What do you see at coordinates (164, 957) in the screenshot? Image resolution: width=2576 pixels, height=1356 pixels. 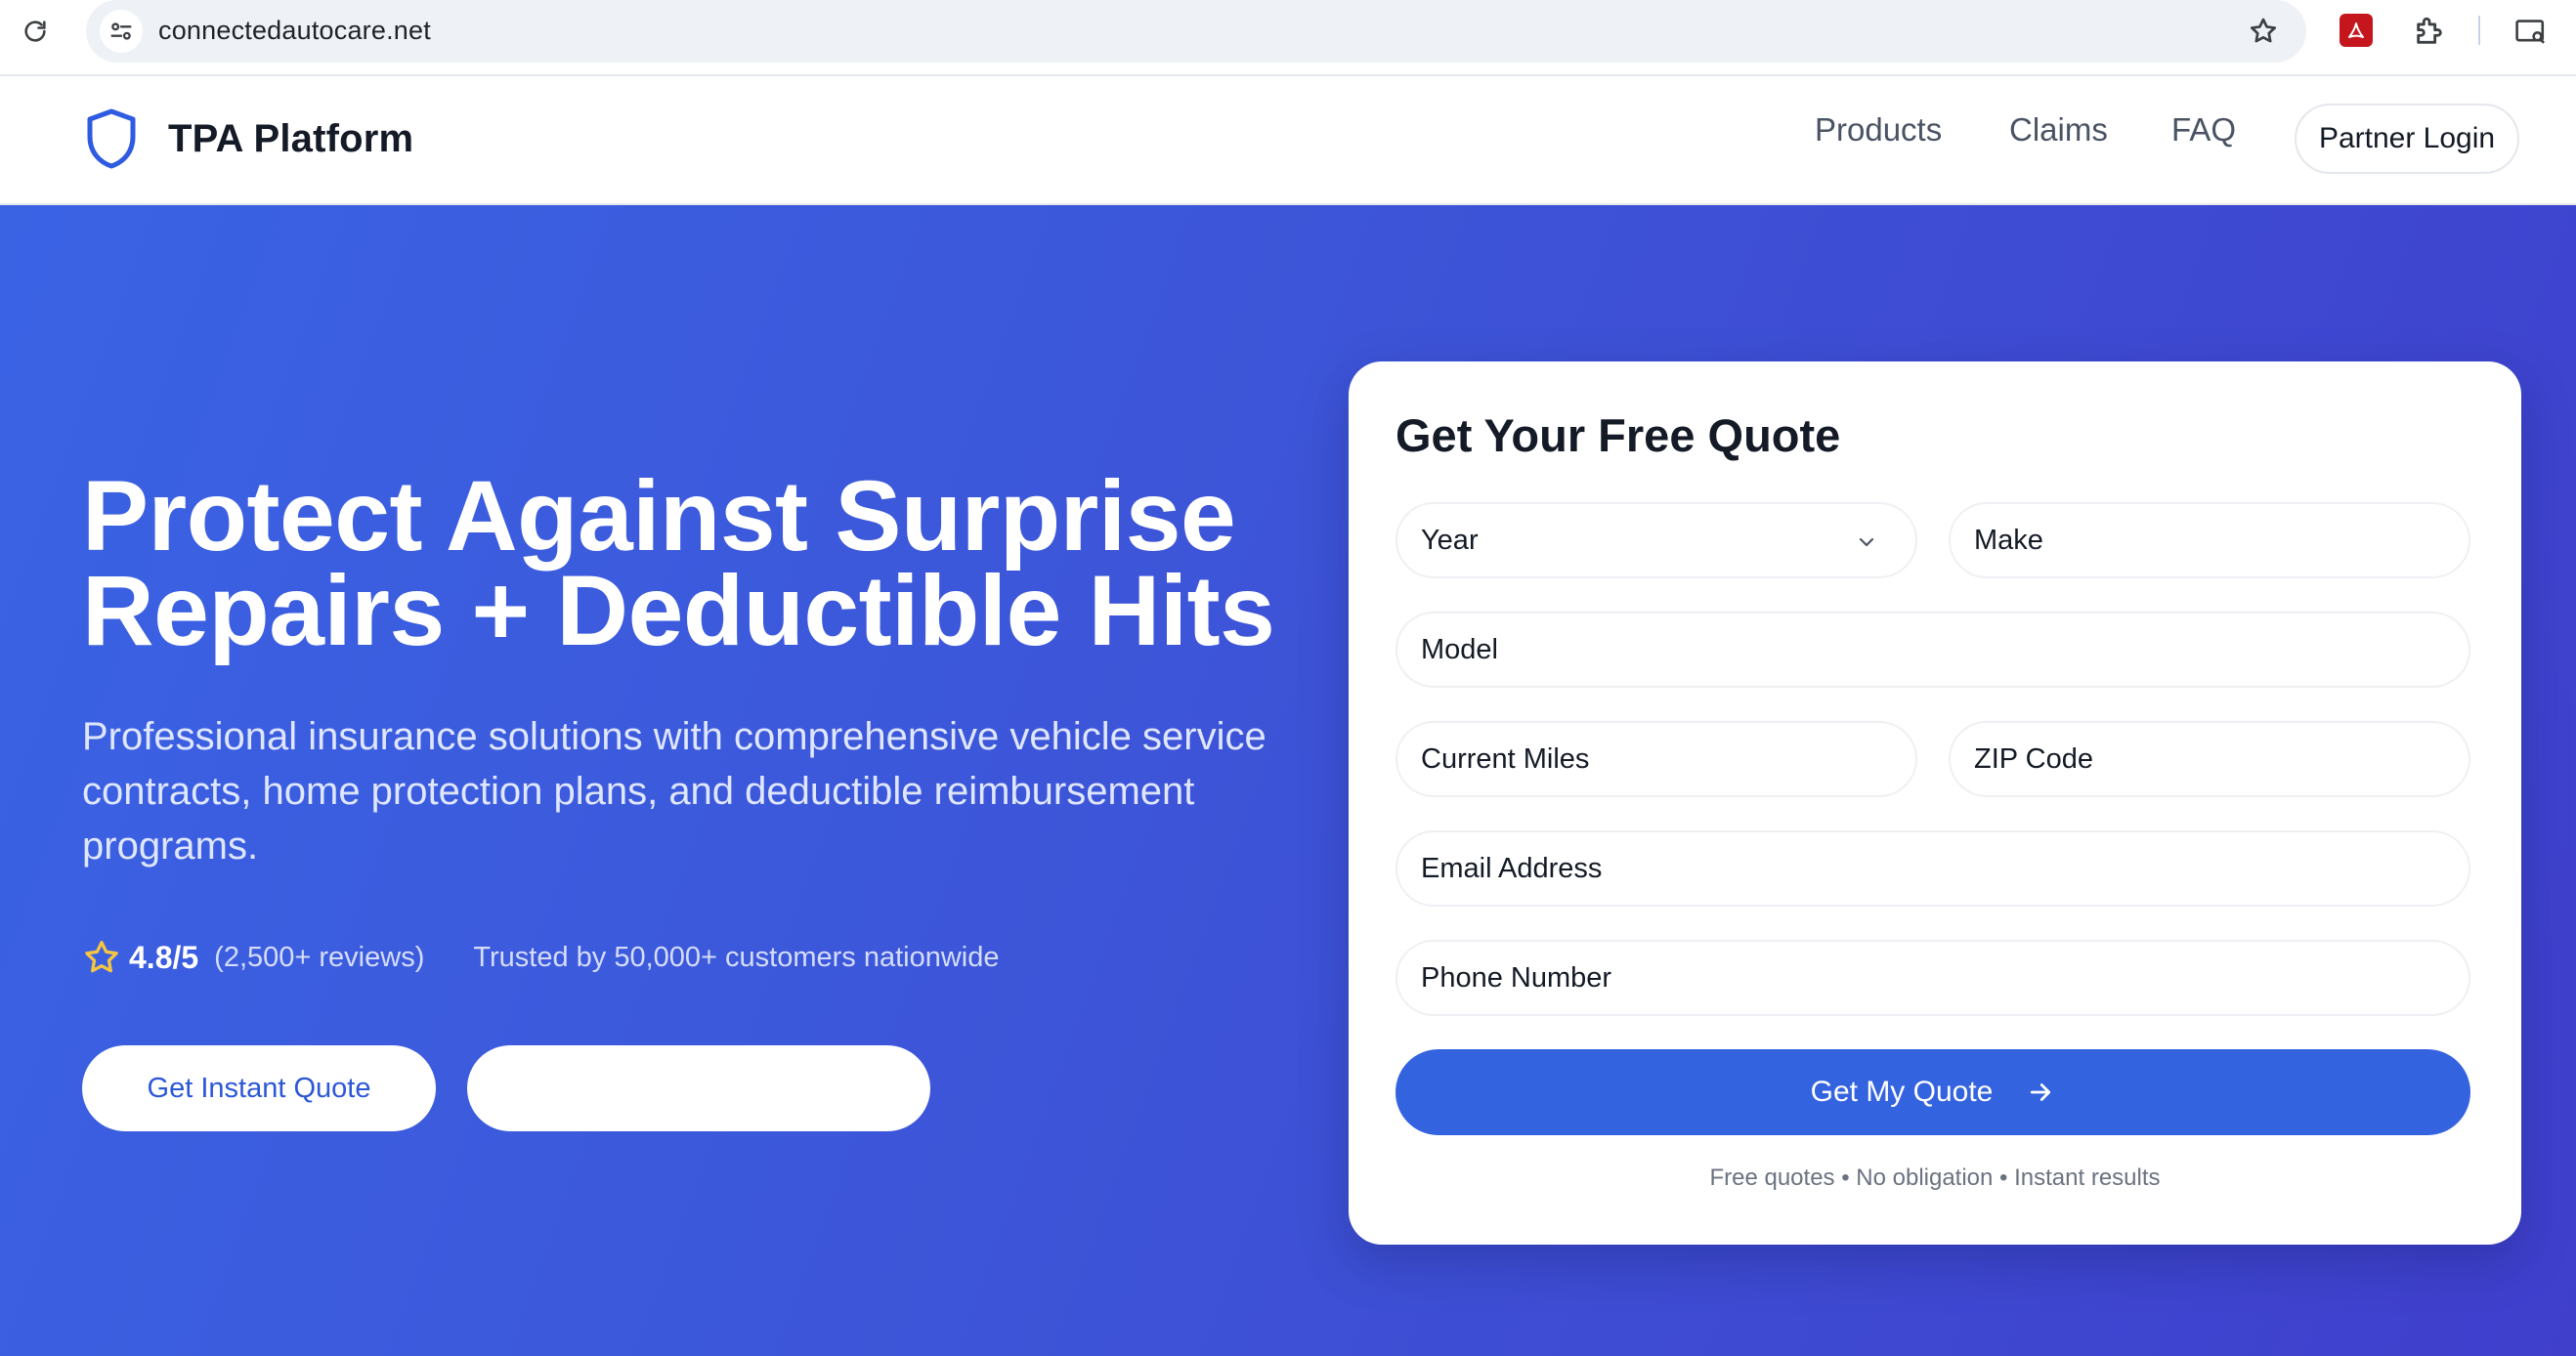 I see `rating-value: 4.8/5` at bounding box center [164, 957].